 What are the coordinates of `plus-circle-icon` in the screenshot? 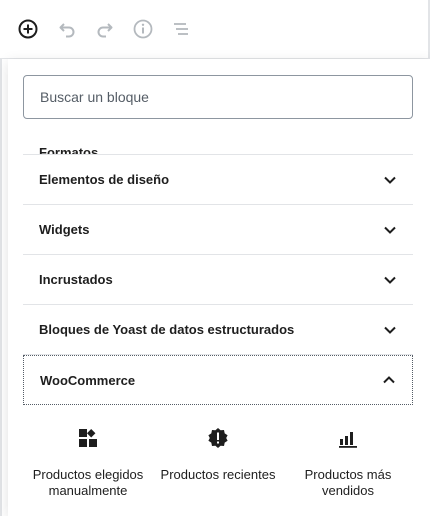 It's located at (28, 29).